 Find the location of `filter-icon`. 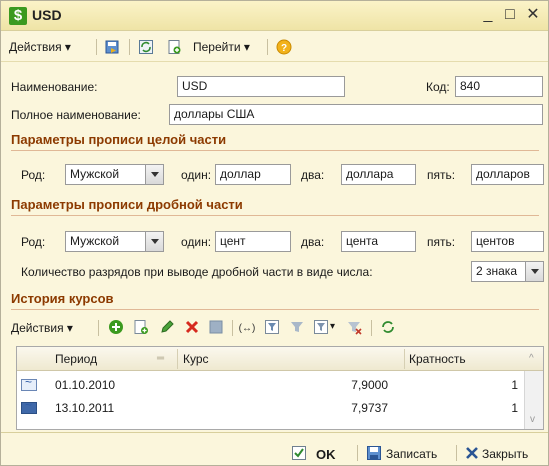

filter-icon is located at coordinates (297, 327).